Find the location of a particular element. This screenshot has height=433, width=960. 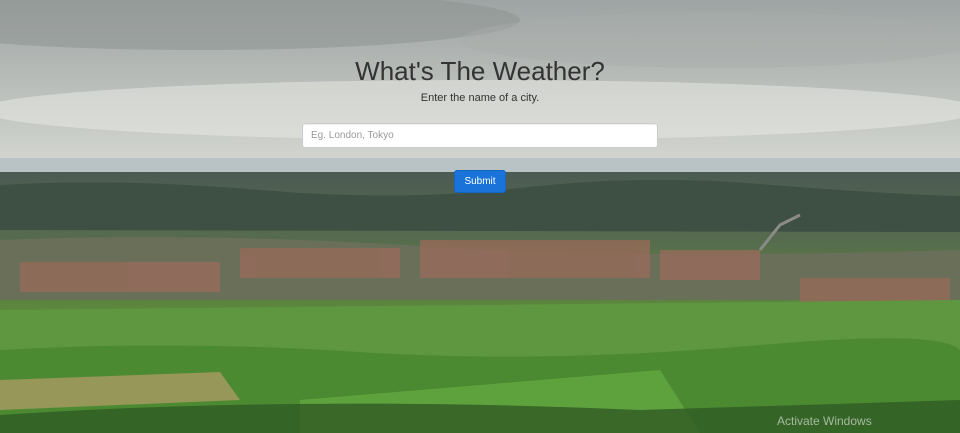

page-title: What's The Weather? is located at coordinates (480, 71).